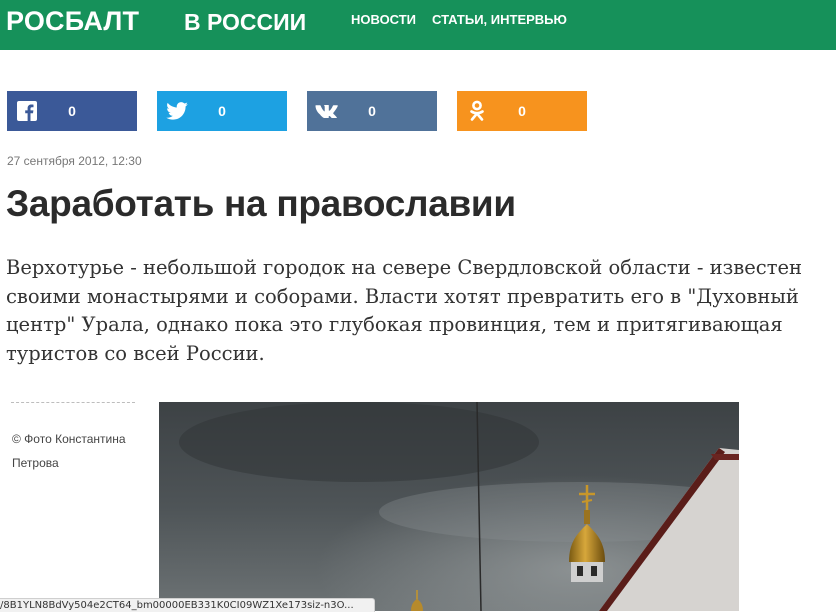 This screenshot has height=612, width=836. What do you see at coordinates (72, 21) in the screenshot?
I see `site-logo: РОСБАЛТ` at bounding box center [72, 21].